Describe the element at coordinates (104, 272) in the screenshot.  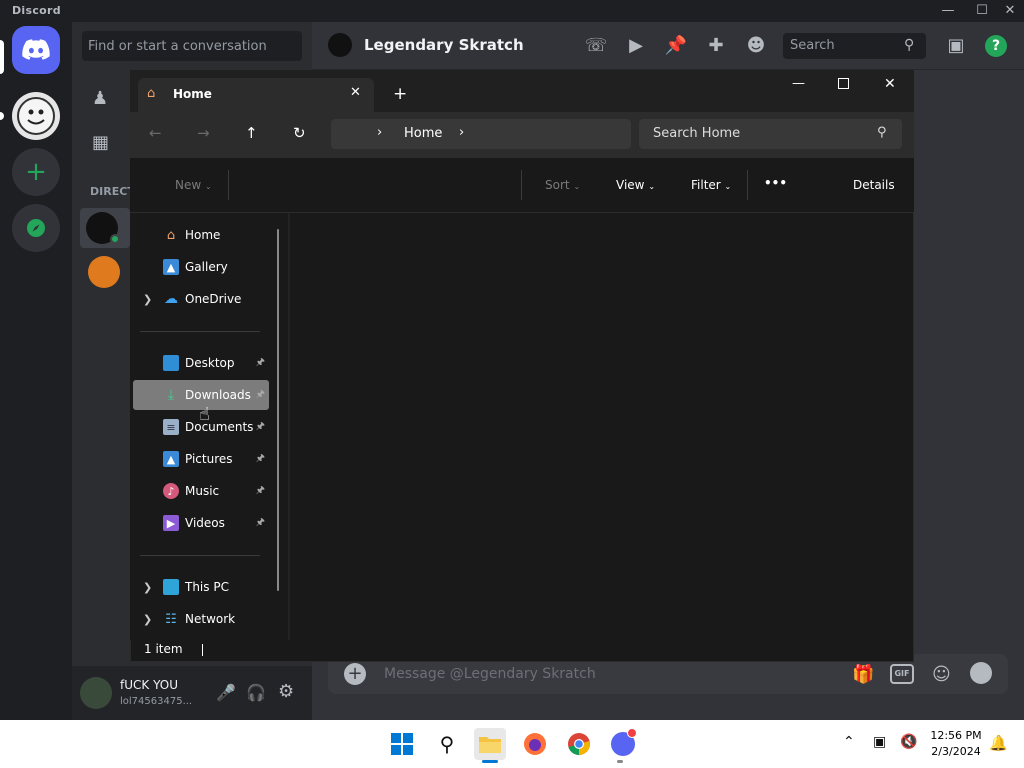
I see `dm-item-avatar` at that location.